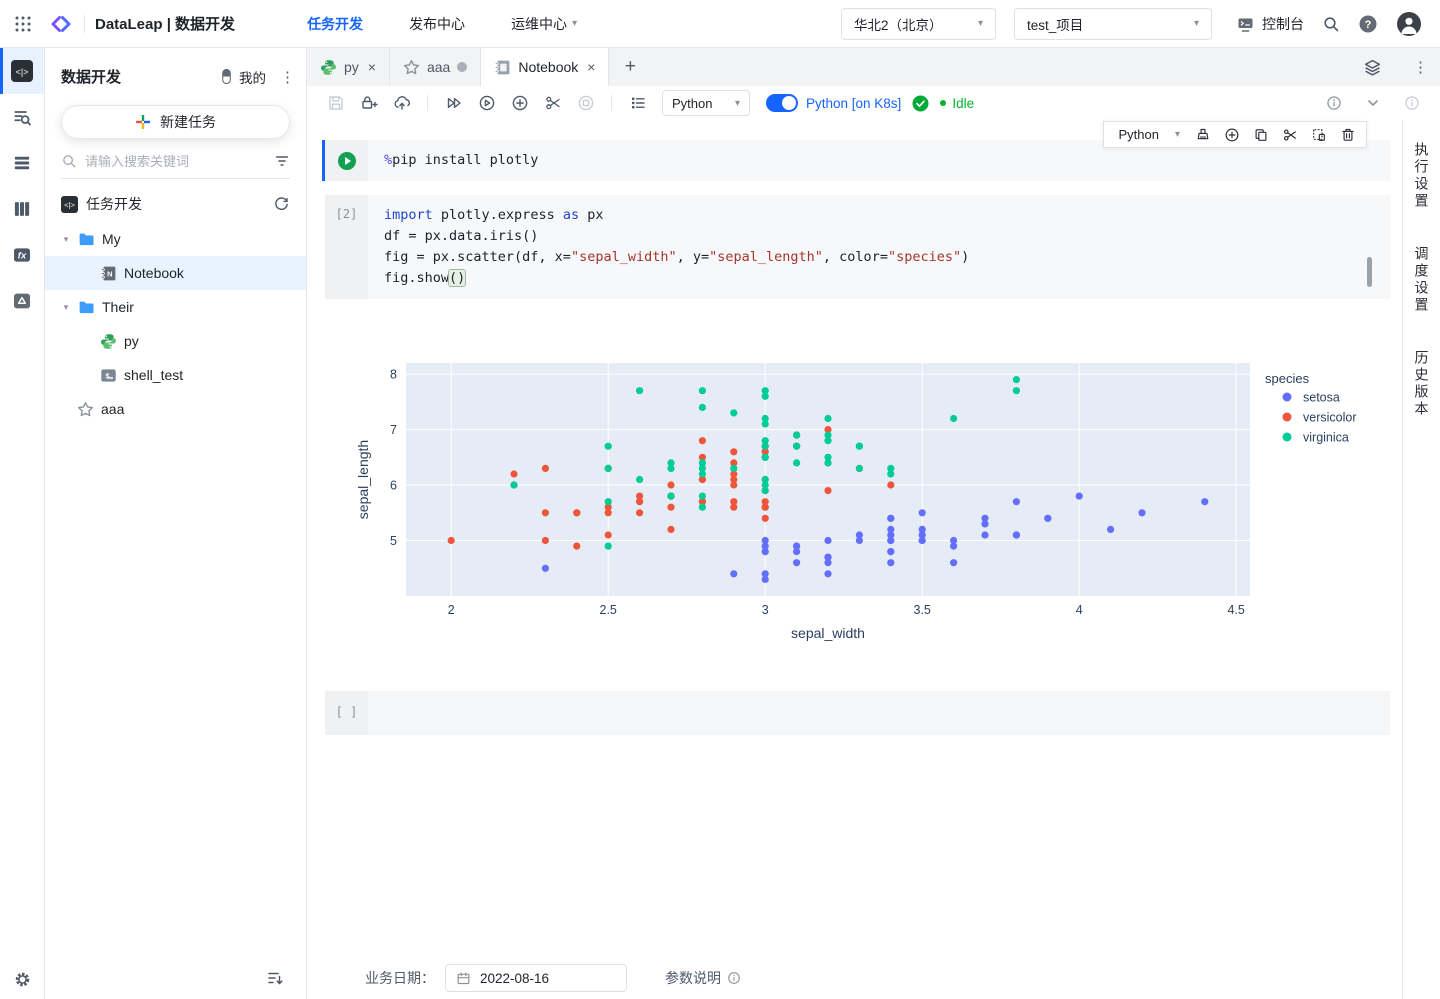 The width and height of the screenshot is (1440, 999). Describe the element at coordinates (1420, 67) in the screenshot. I see `tabbar-more-icon: ⋮` at that location.